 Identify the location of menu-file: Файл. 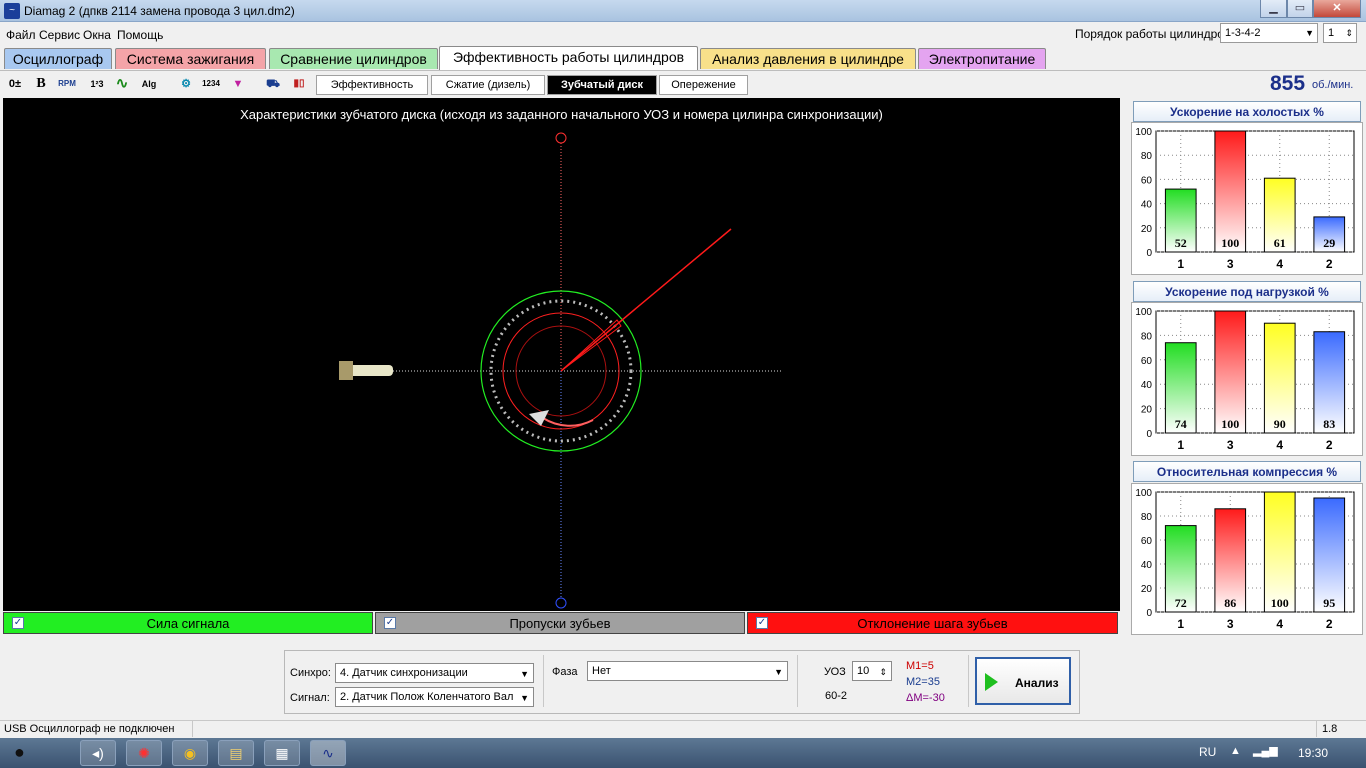
(21, 35).